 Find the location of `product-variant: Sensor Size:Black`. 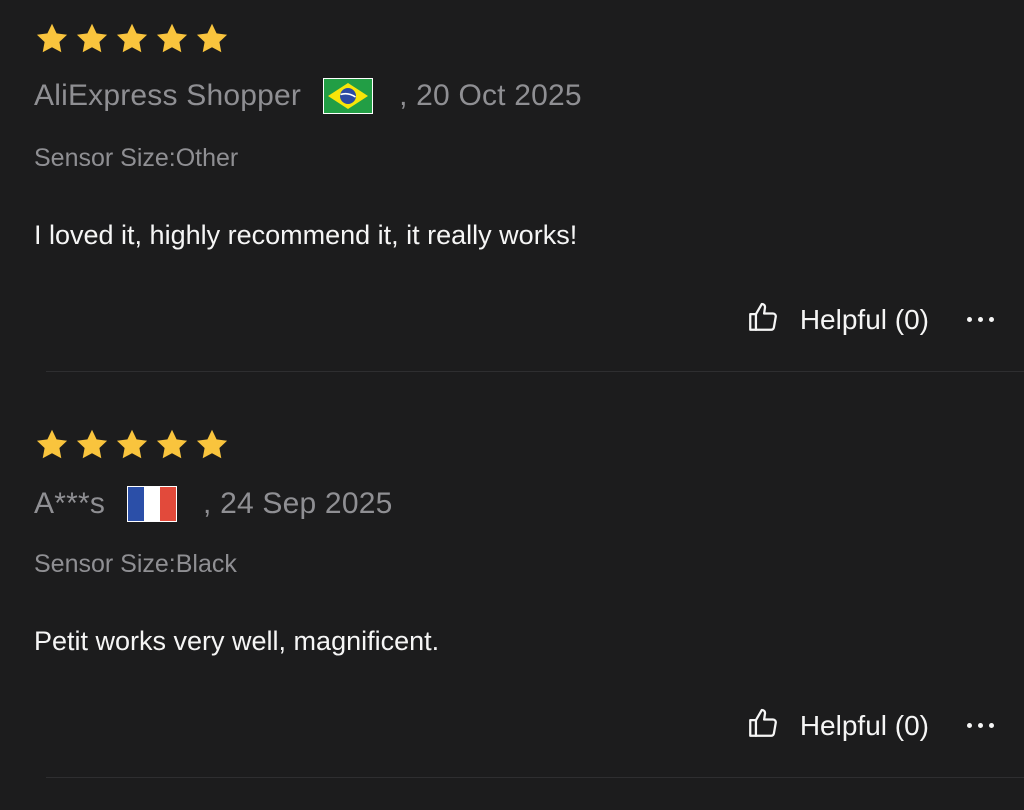

product-variant: Sensor Size:Black is located at coordinates (135, 564).